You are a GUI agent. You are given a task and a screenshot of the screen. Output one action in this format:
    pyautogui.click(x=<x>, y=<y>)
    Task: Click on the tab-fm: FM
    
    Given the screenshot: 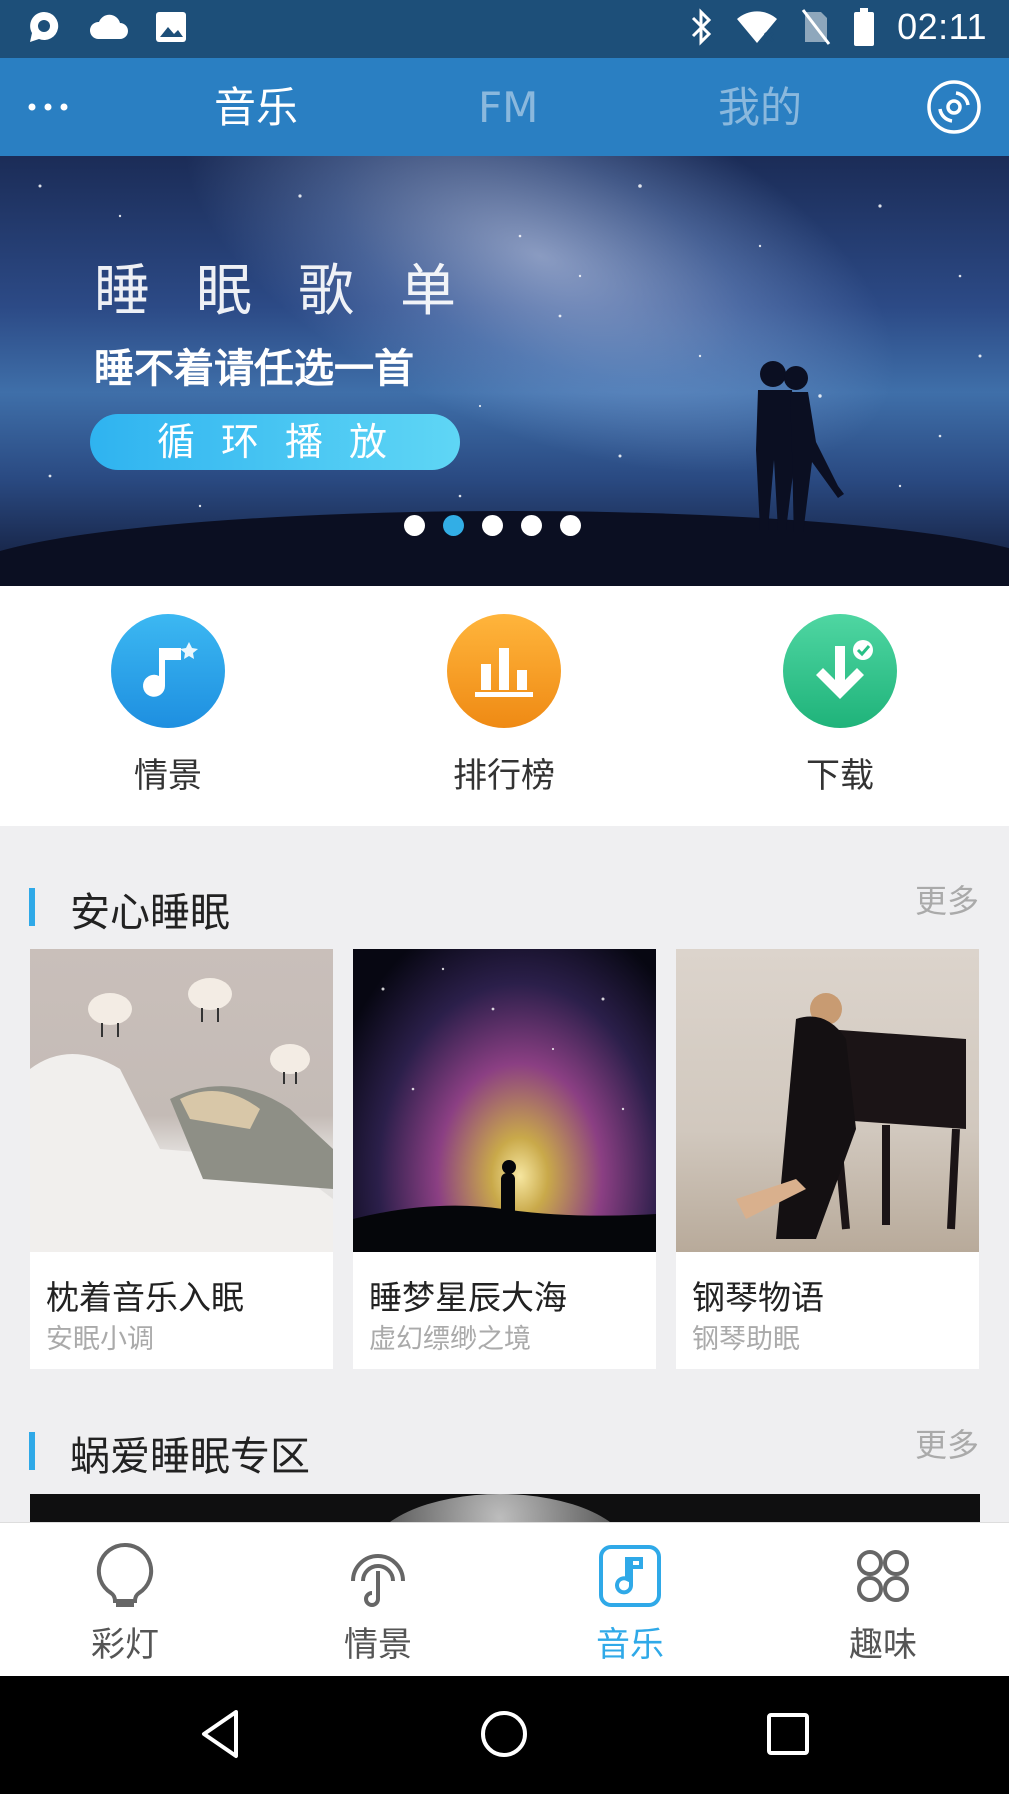 What is the action you would take?
    pyautogui.click(x=508, y=108)
    